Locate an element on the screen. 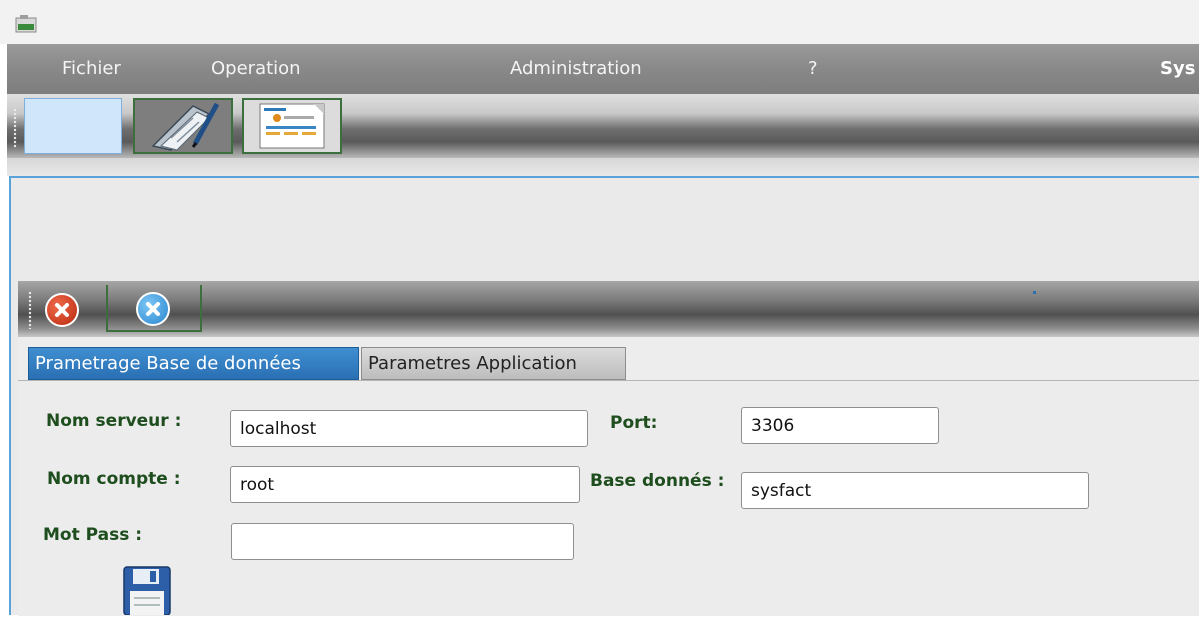 This screenshot has height=619, width=1199. menu-help: ? is located at coordinates (813, 68).